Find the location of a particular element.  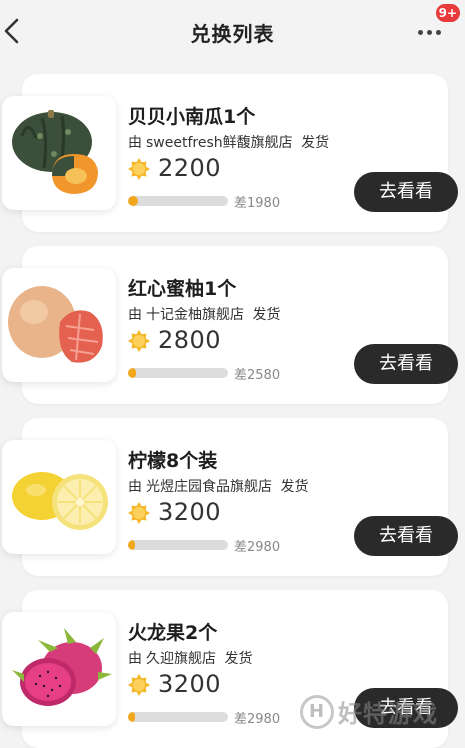

item-name: 柠檬8个装 is located at coordinates (173, 461).